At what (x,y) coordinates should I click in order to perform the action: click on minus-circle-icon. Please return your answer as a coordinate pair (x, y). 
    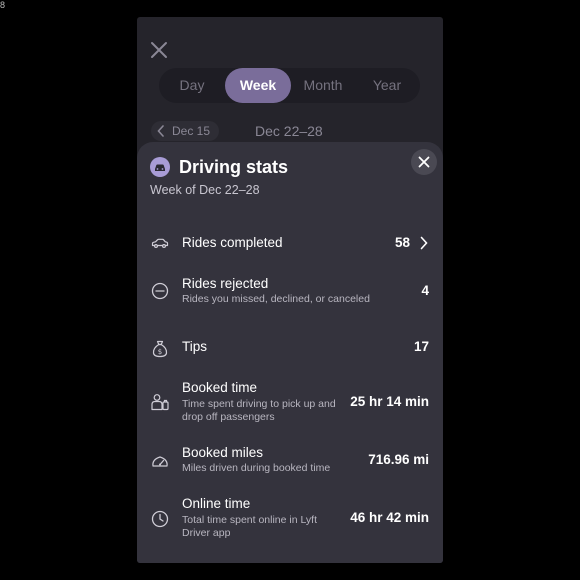
    Looking at the image, I should click on (160, 291).